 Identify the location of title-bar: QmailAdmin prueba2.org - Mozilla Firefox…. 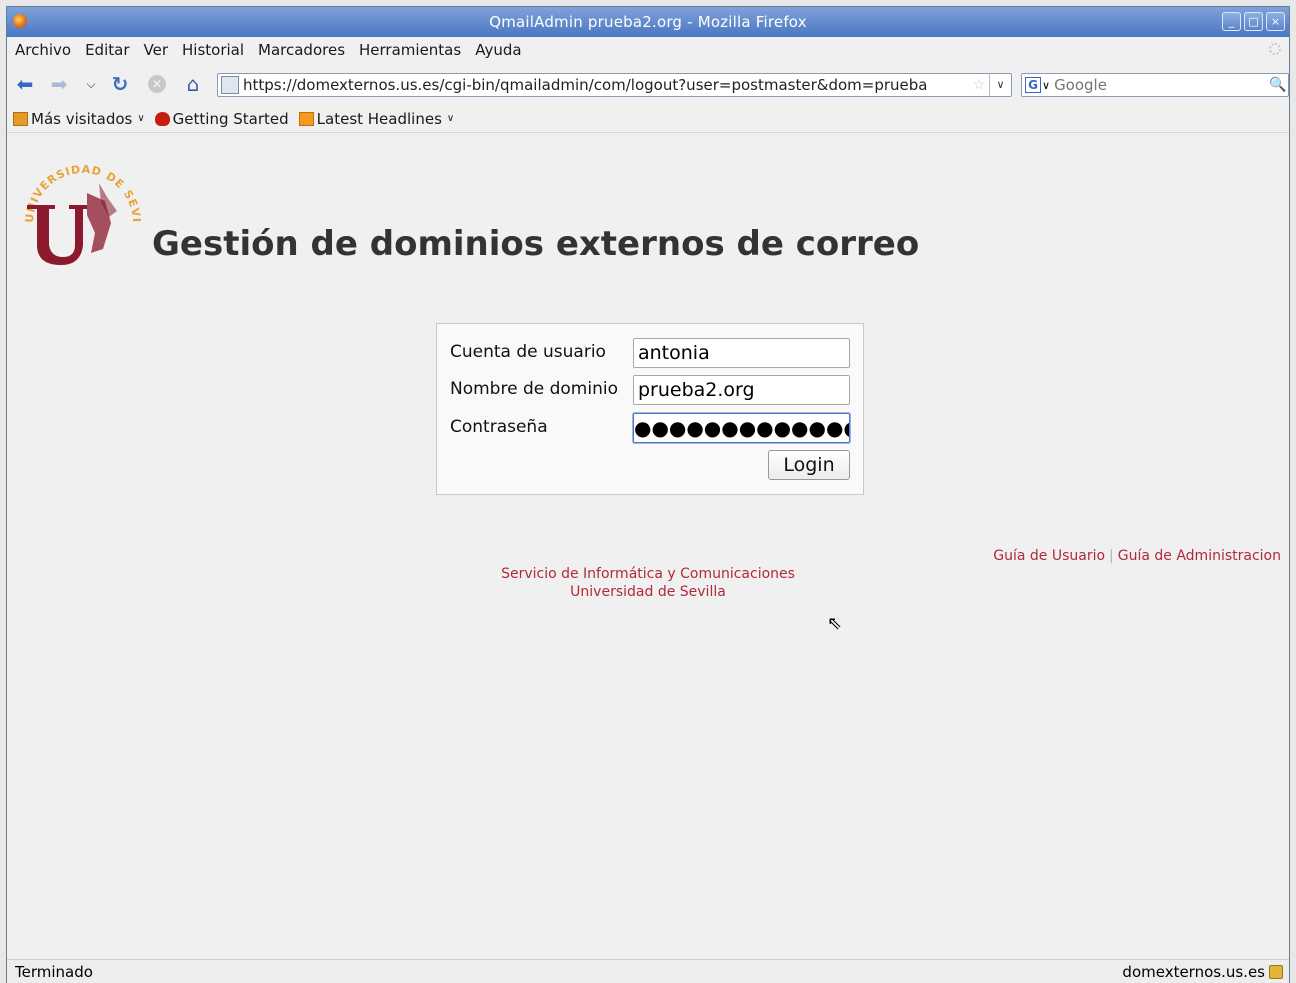
(648, 22).